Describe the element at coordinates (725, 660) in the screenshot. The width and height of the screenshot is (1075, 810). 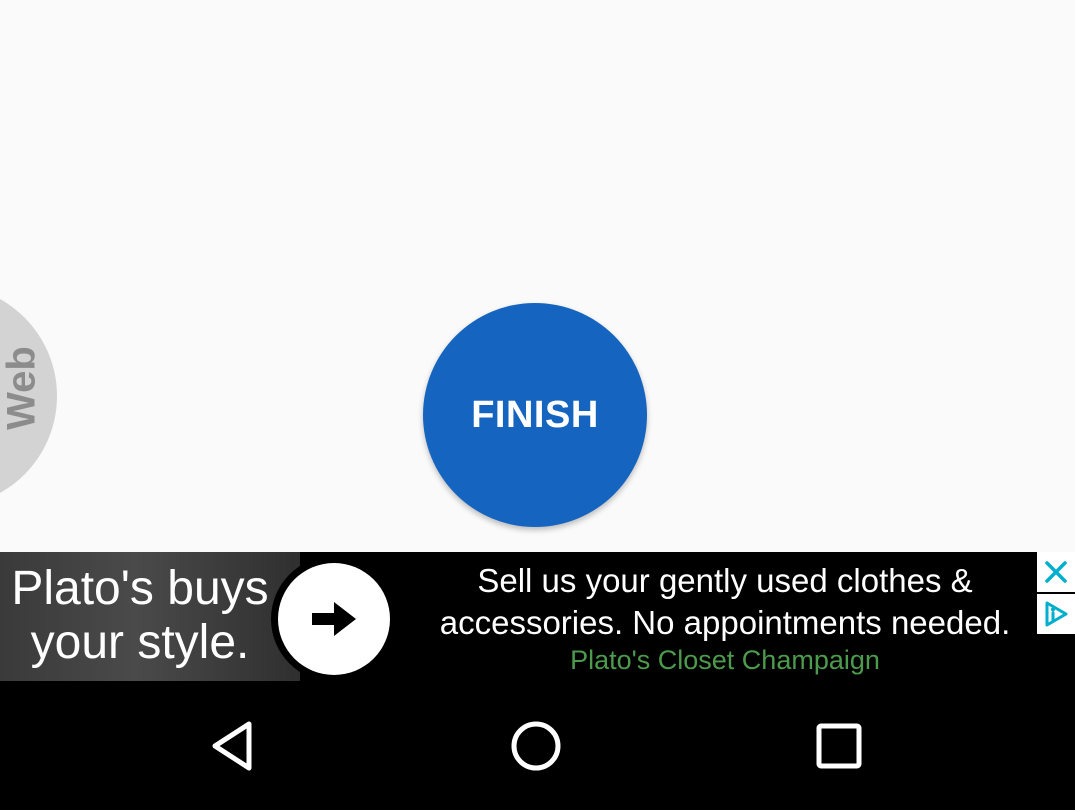
I see `ad-advertiser: Plato's Closet Champaign` at that location.